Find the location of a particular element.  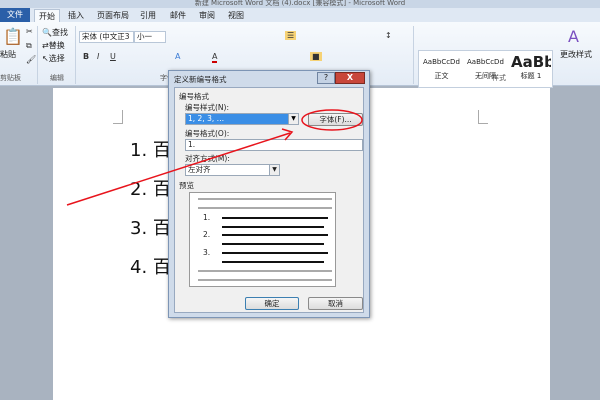

annotation-arrow is located at coordinates (178, 169).